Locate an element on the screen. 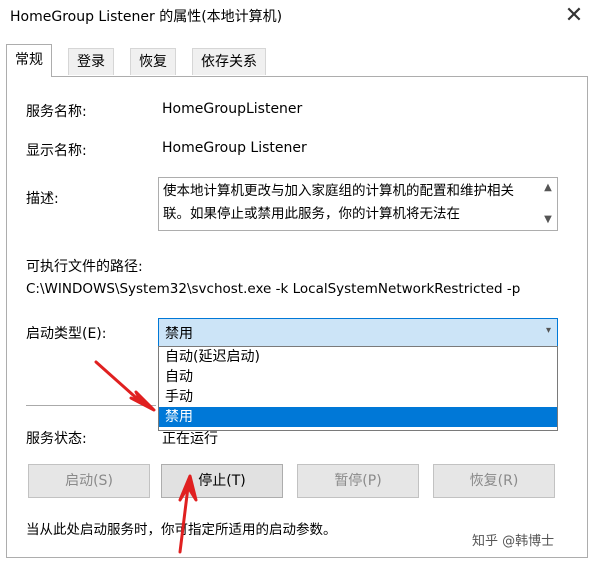 This screenshot has height=561, width=591. tab-strip: 常规 登录 恢复 依存关系 is located at coordinates (295, 61).